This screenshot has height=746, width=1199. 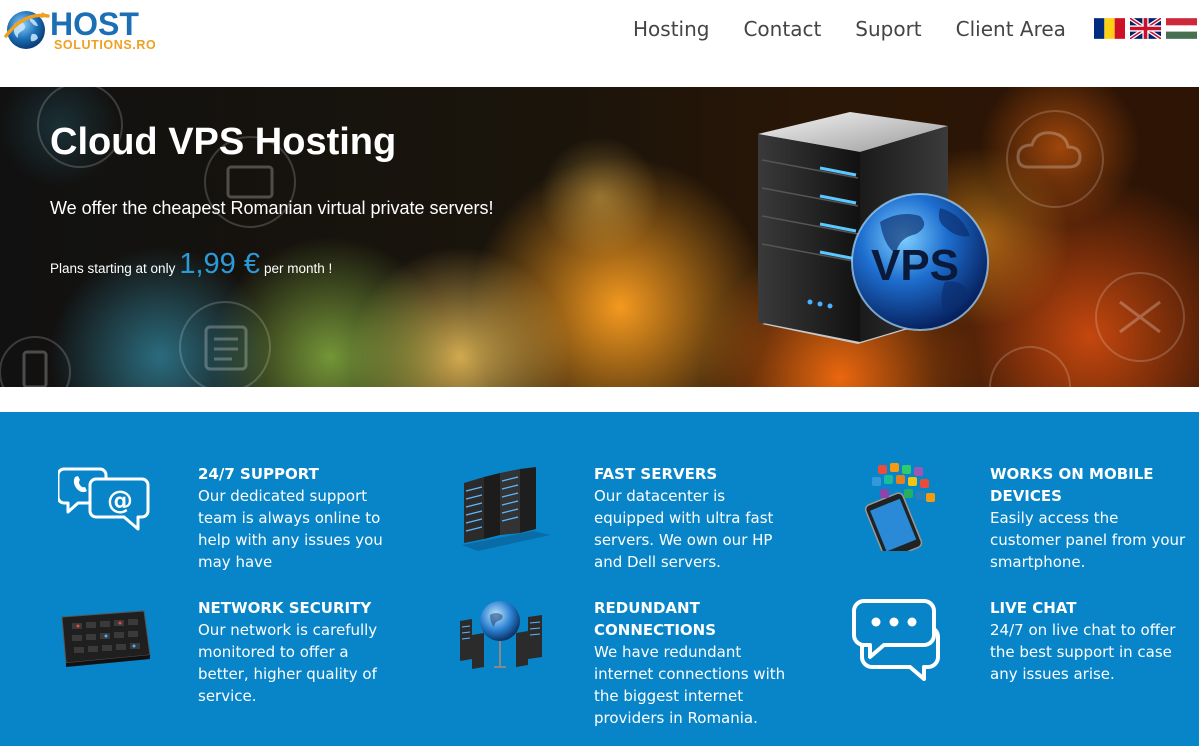 What do you see at coordinates (298, 268) in the screenshot?
I see `plans-suffix: per month !` at bounding box center [298, 268].